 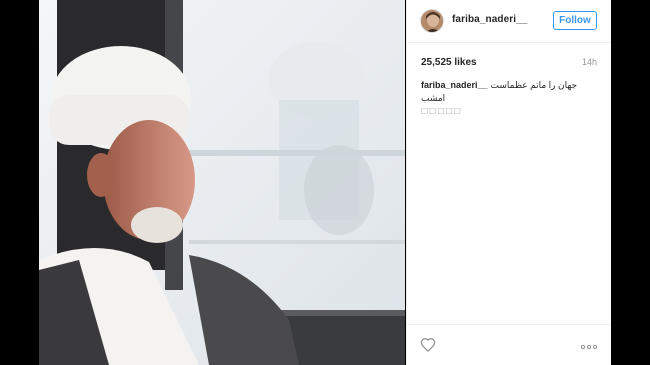 I want to click on more-options-icon, so click(x=589, y=344).